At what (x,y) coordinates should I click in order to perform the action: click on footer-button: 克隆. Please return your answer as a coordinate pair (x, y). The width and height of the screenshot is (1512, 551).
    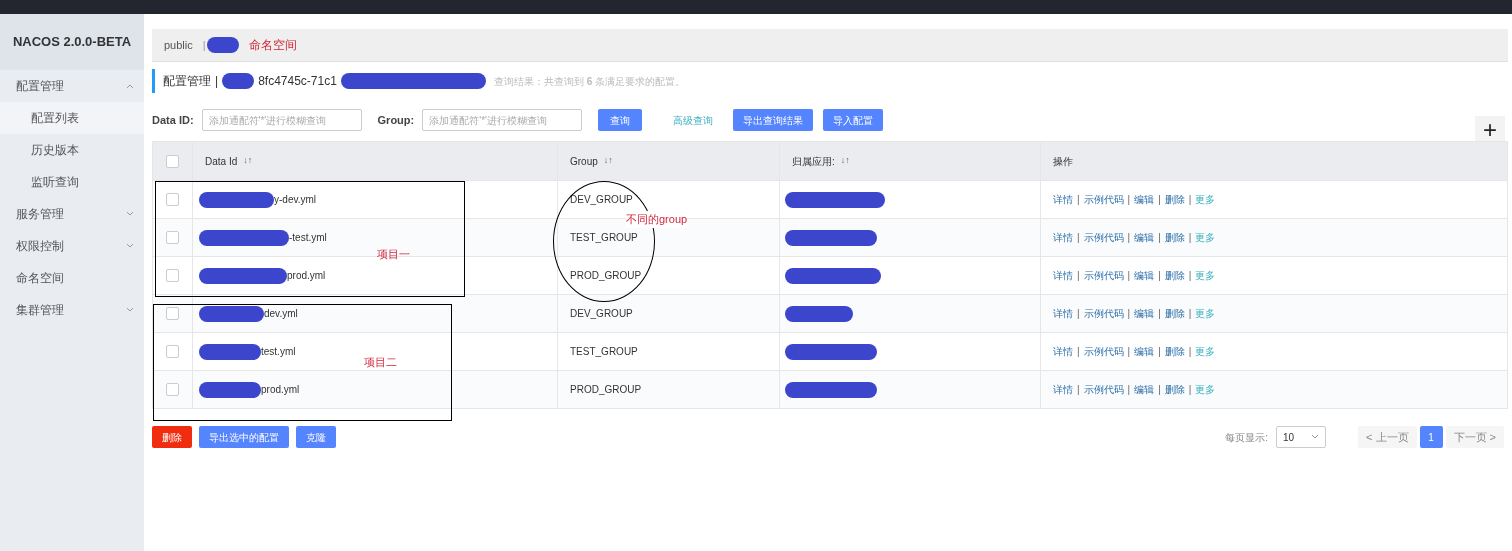
    Looking at the image, I should click on (316, 437).